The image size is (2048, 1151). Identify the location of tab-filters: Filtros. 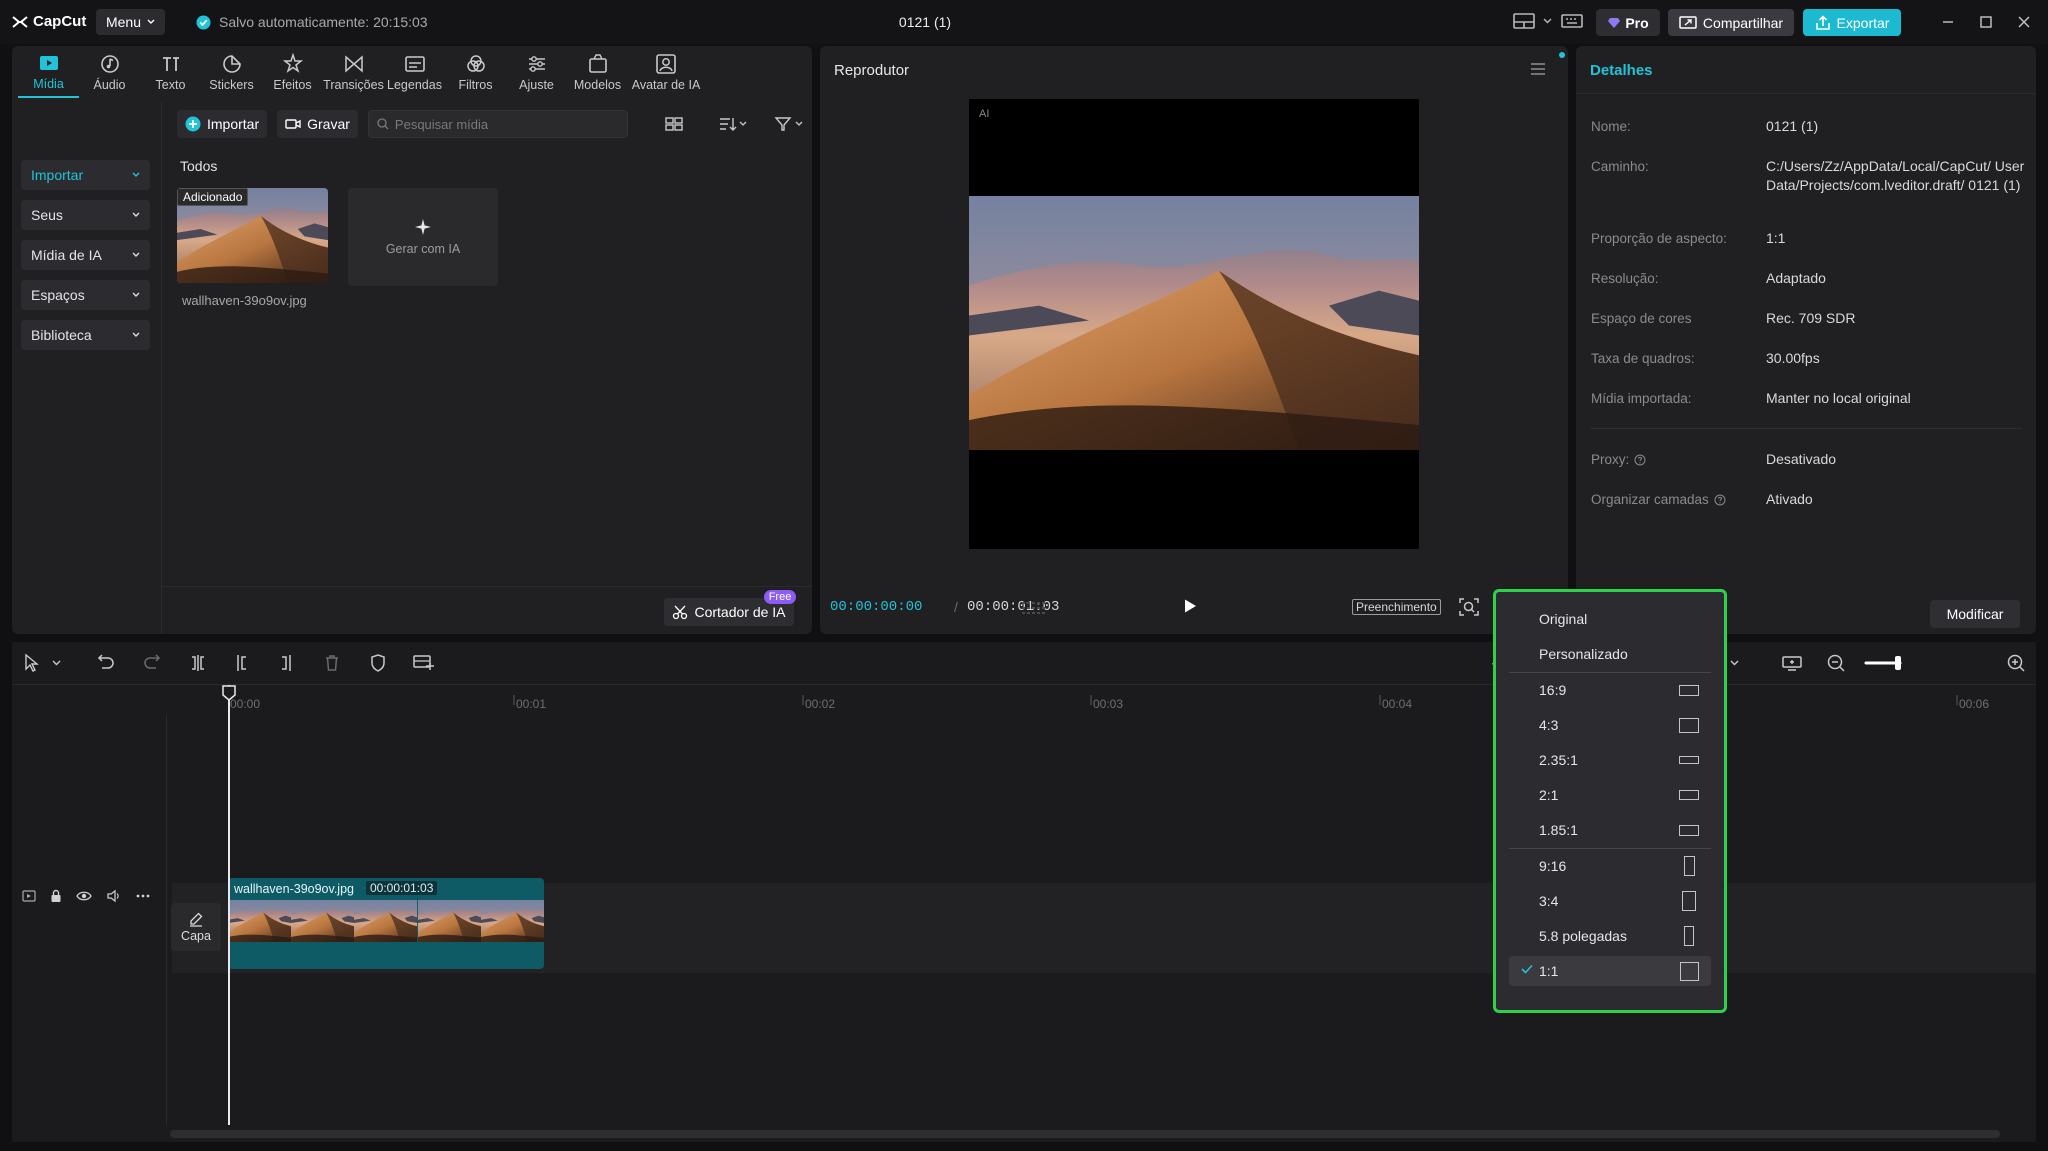
(475, 72).